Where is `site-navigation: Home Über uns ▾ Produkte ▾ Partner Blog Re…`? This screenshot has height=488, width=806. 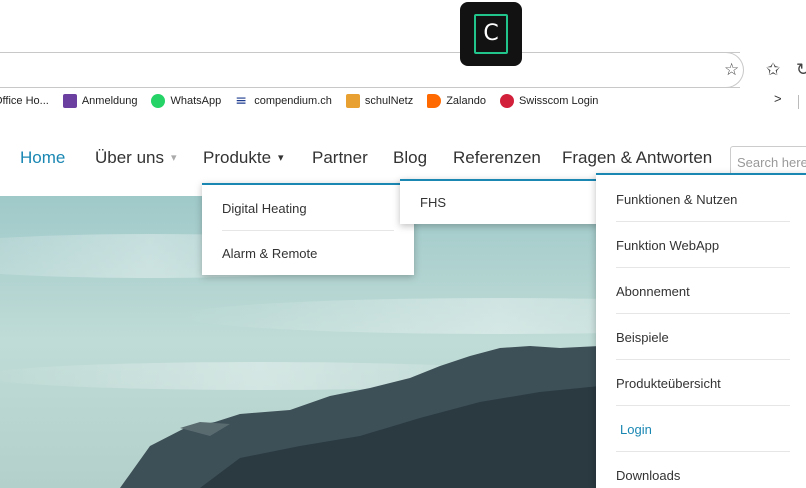 site-navigation: Home Über uns ▾ Produkte ▾ Partner Blog Re… is located at coordinates (403, 158).